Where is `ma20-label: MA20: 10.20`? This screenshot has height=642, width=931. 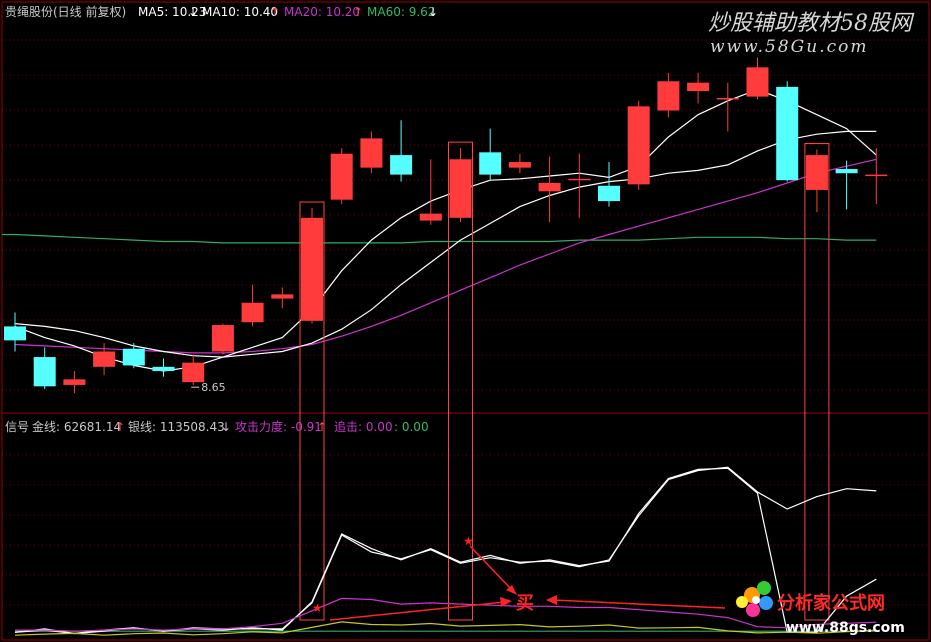 ma20-label: MA20: 10.20 is located at coordinates (322, 12).